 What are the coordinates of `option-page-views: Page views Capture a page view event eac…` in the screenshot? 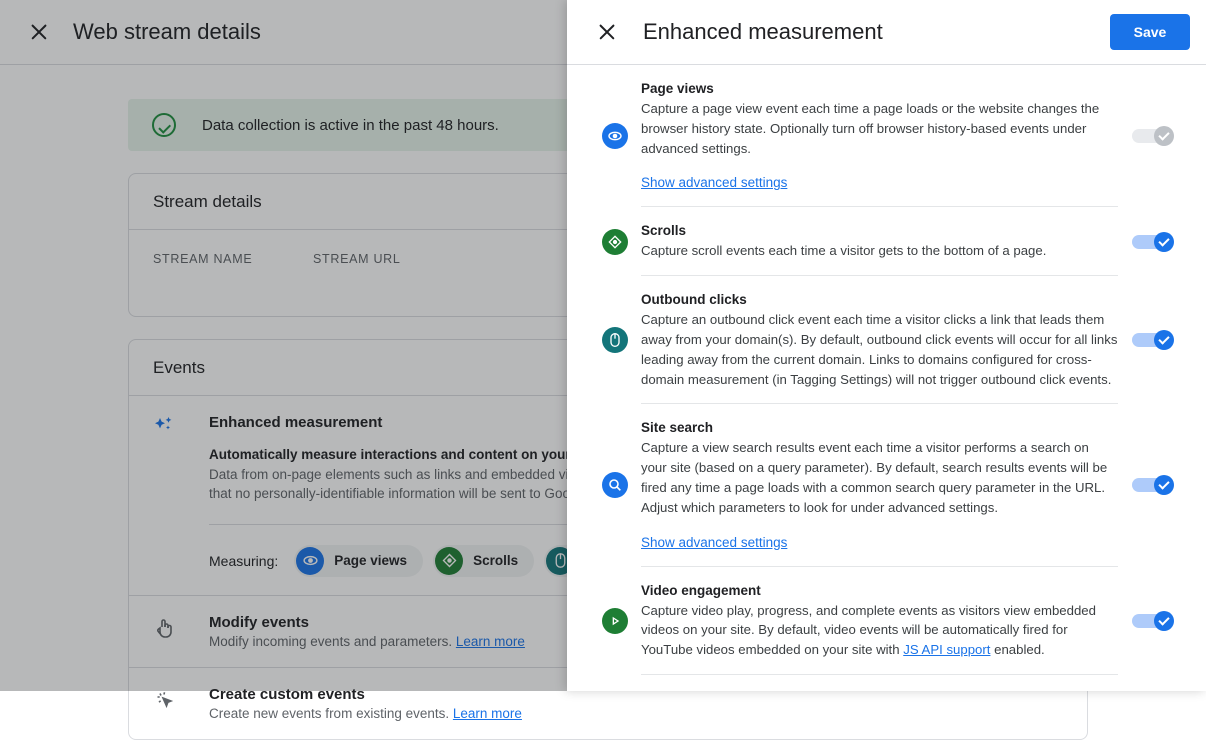 It's located at (886, 136).